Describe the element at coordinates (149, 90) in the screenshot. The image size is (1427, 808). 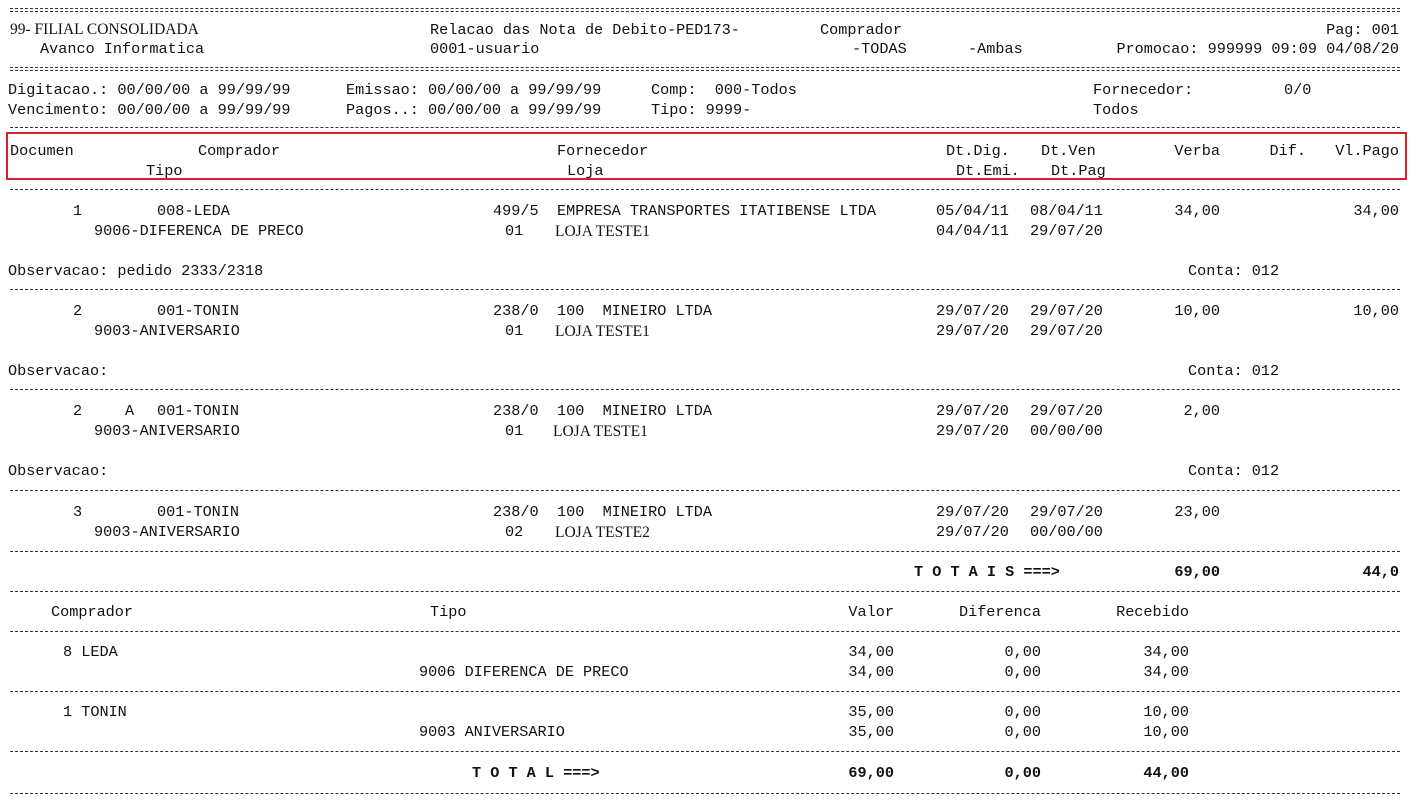
I see `filter-digitacao: Digitacao.: 00/00/00 a 99/99/99` at that location.